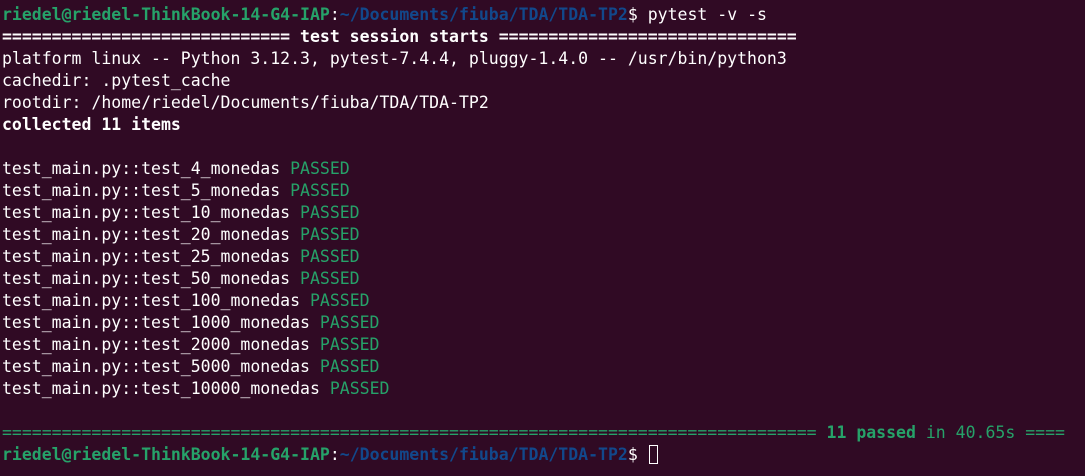 This screenshot has width=1085, height=476. Describe the element at coordinates (161, 344) in the screenshot. I see `test-name: test_main.py::test_2000_monedas` at that location.